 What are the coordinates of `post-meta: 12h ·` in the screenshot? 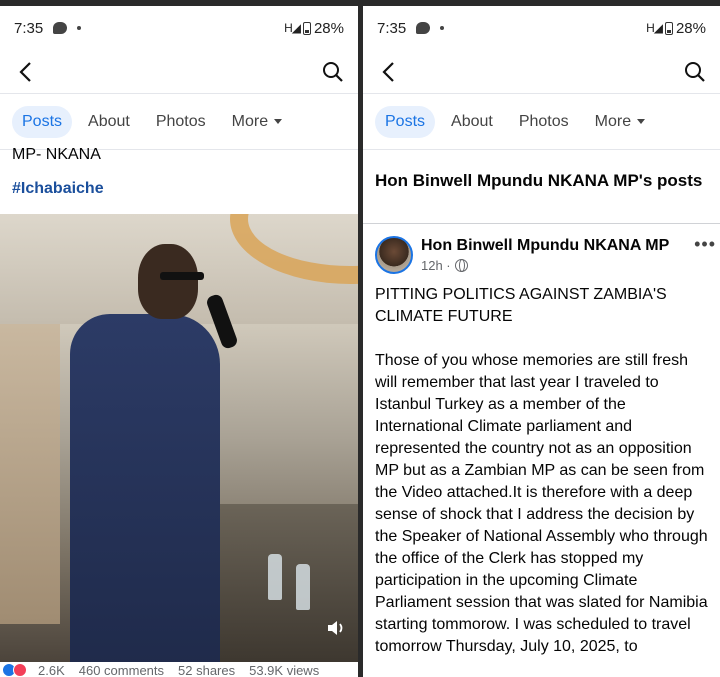 It's located at (545, 265).